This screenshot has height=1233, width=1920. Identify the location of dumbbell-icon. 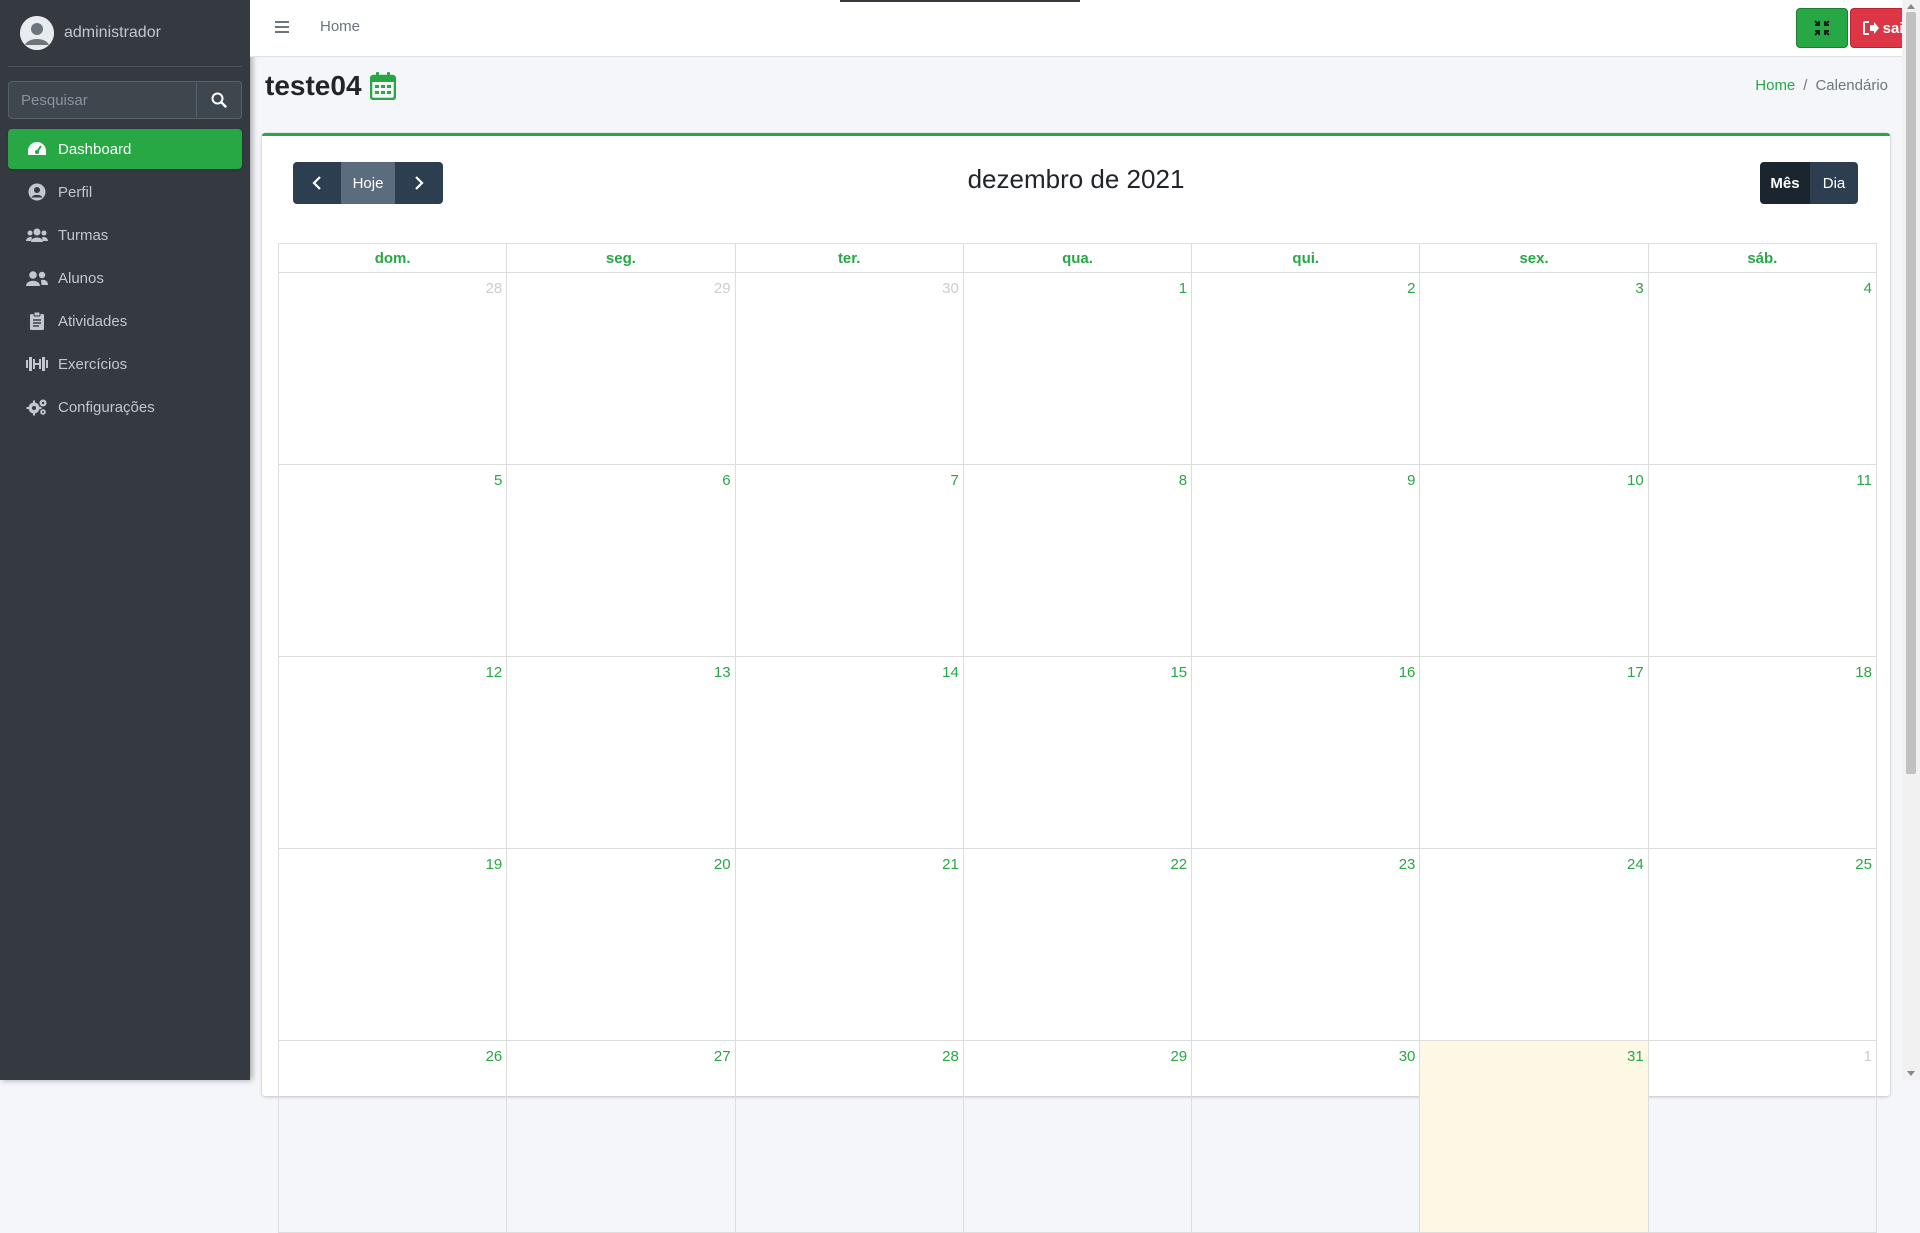
(37, 364).